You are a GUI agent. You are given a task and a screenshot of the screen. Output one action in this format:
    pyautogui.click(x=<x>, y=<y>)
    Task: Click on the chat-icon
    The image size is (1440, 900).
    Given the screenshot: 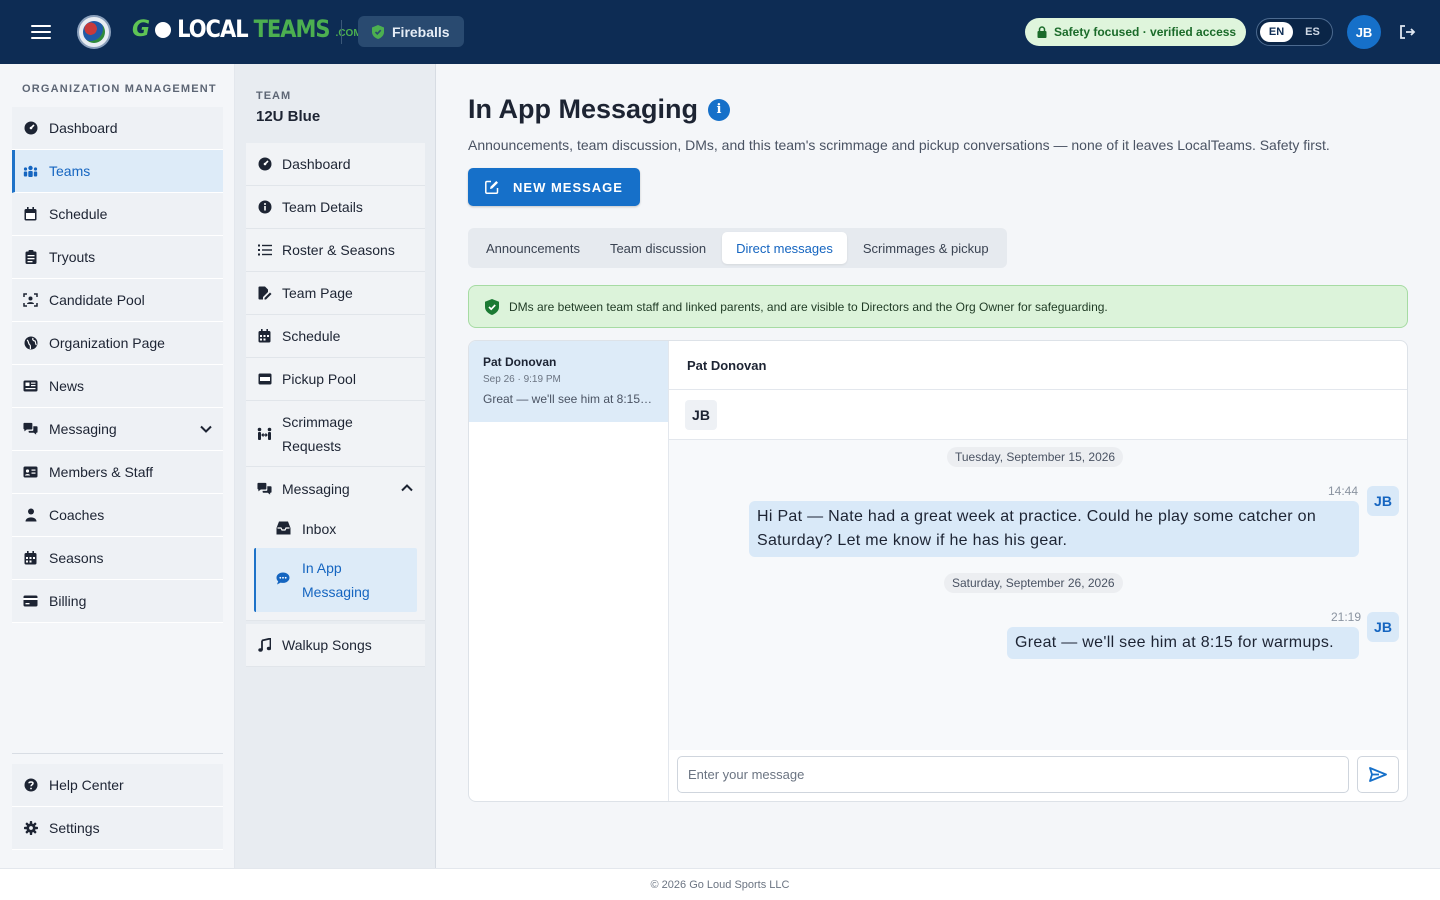 What is the action you would take?
    pyautogui.click(x=264, y=488)
    